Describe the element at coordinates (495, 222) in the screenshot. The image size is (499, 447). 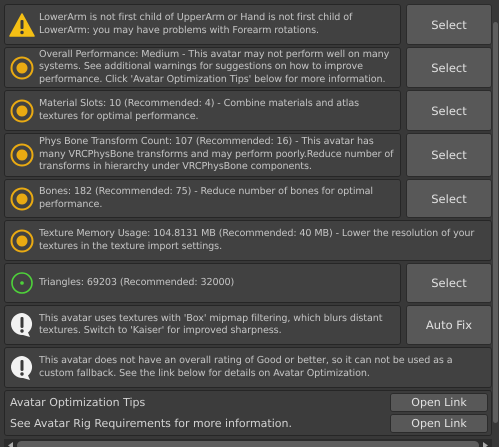
I see `vertical-scrollbar-thumb` at that location.